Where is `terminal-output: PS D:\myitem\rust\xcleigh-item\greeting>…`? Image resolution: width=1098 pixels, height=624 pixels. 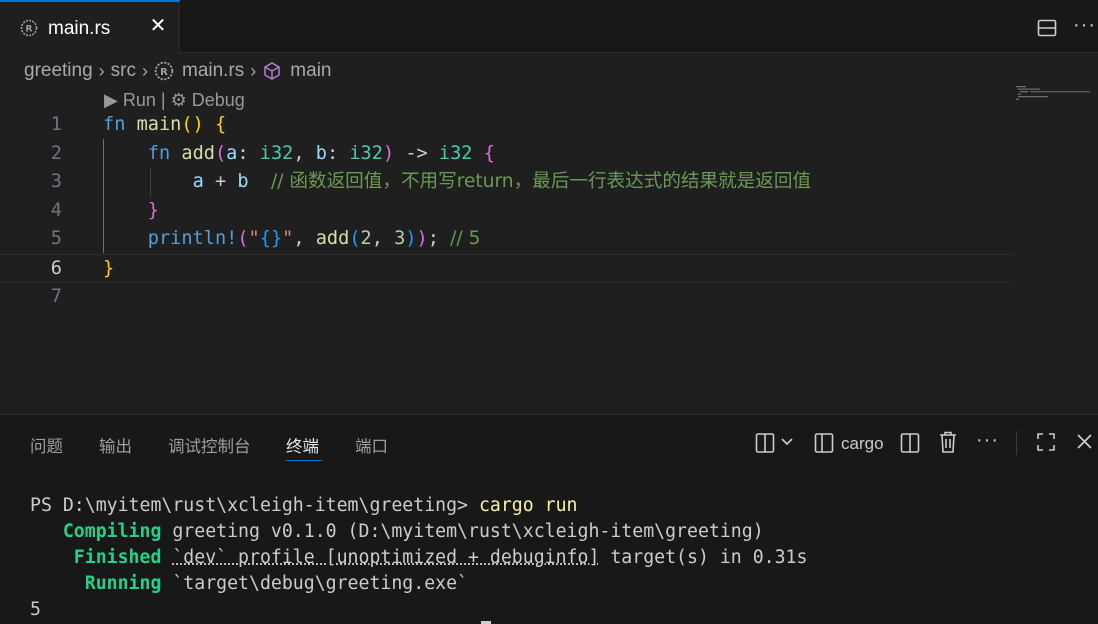 terminal-output: PS D:\myitem\rust\xcleigh-item\greeting>… is located at coordinates (418, 558).